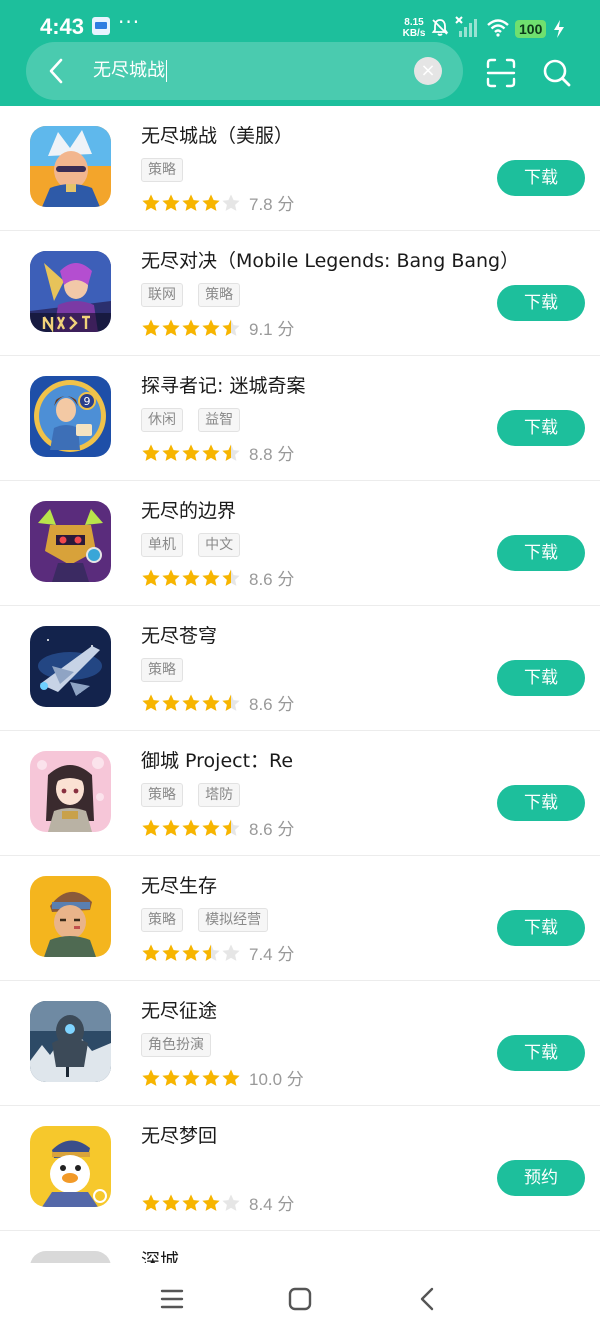  What do you see at coordinates (300, 793) in the screenshot?
I see `app-row: 御城 Project：Re 策略 塔防 8.6 分 下载` at bounding box center [300, 793].